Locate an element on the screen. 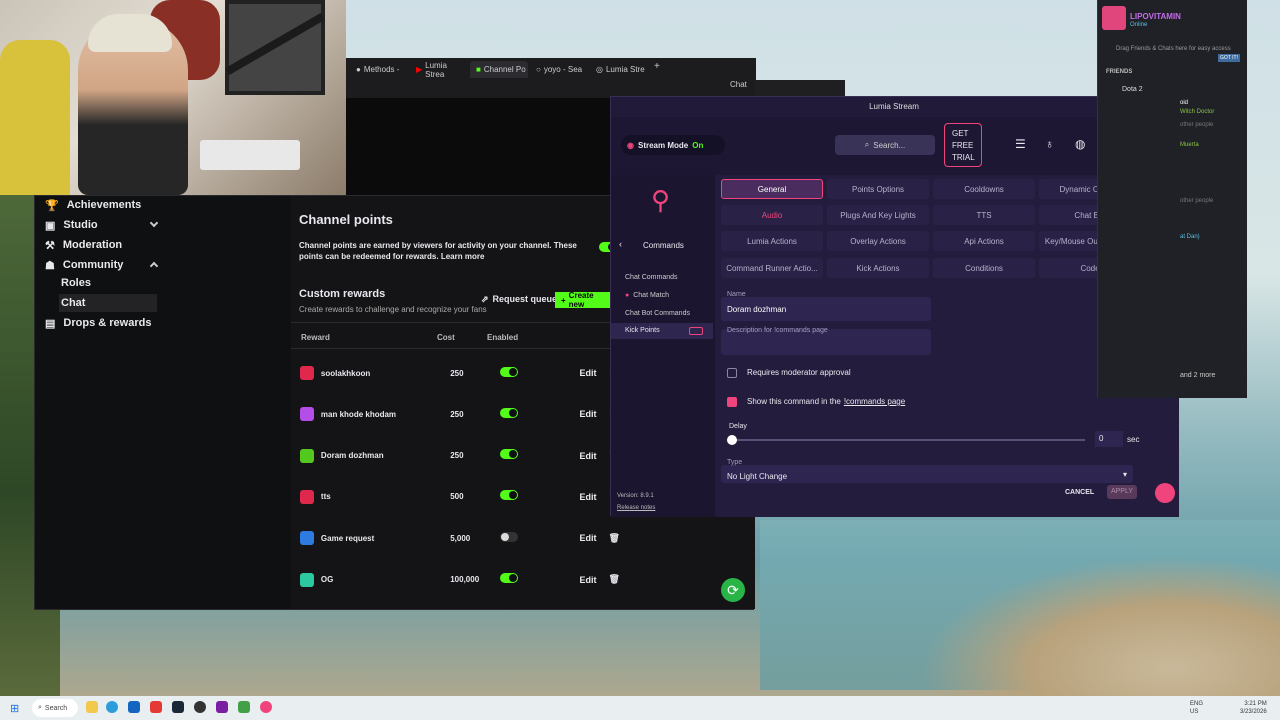  custom-rewards-title: Custom rewards is located at coordinates (342, 294).